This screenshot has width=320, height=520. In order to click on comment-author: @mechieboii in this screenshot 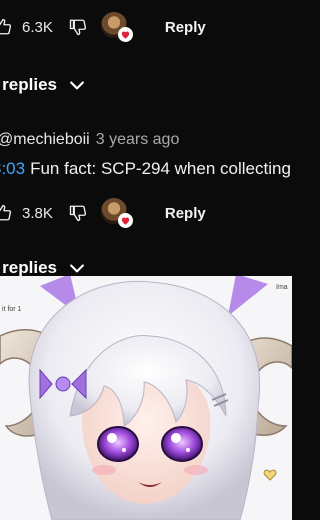, I will do `click(45, 140)`.